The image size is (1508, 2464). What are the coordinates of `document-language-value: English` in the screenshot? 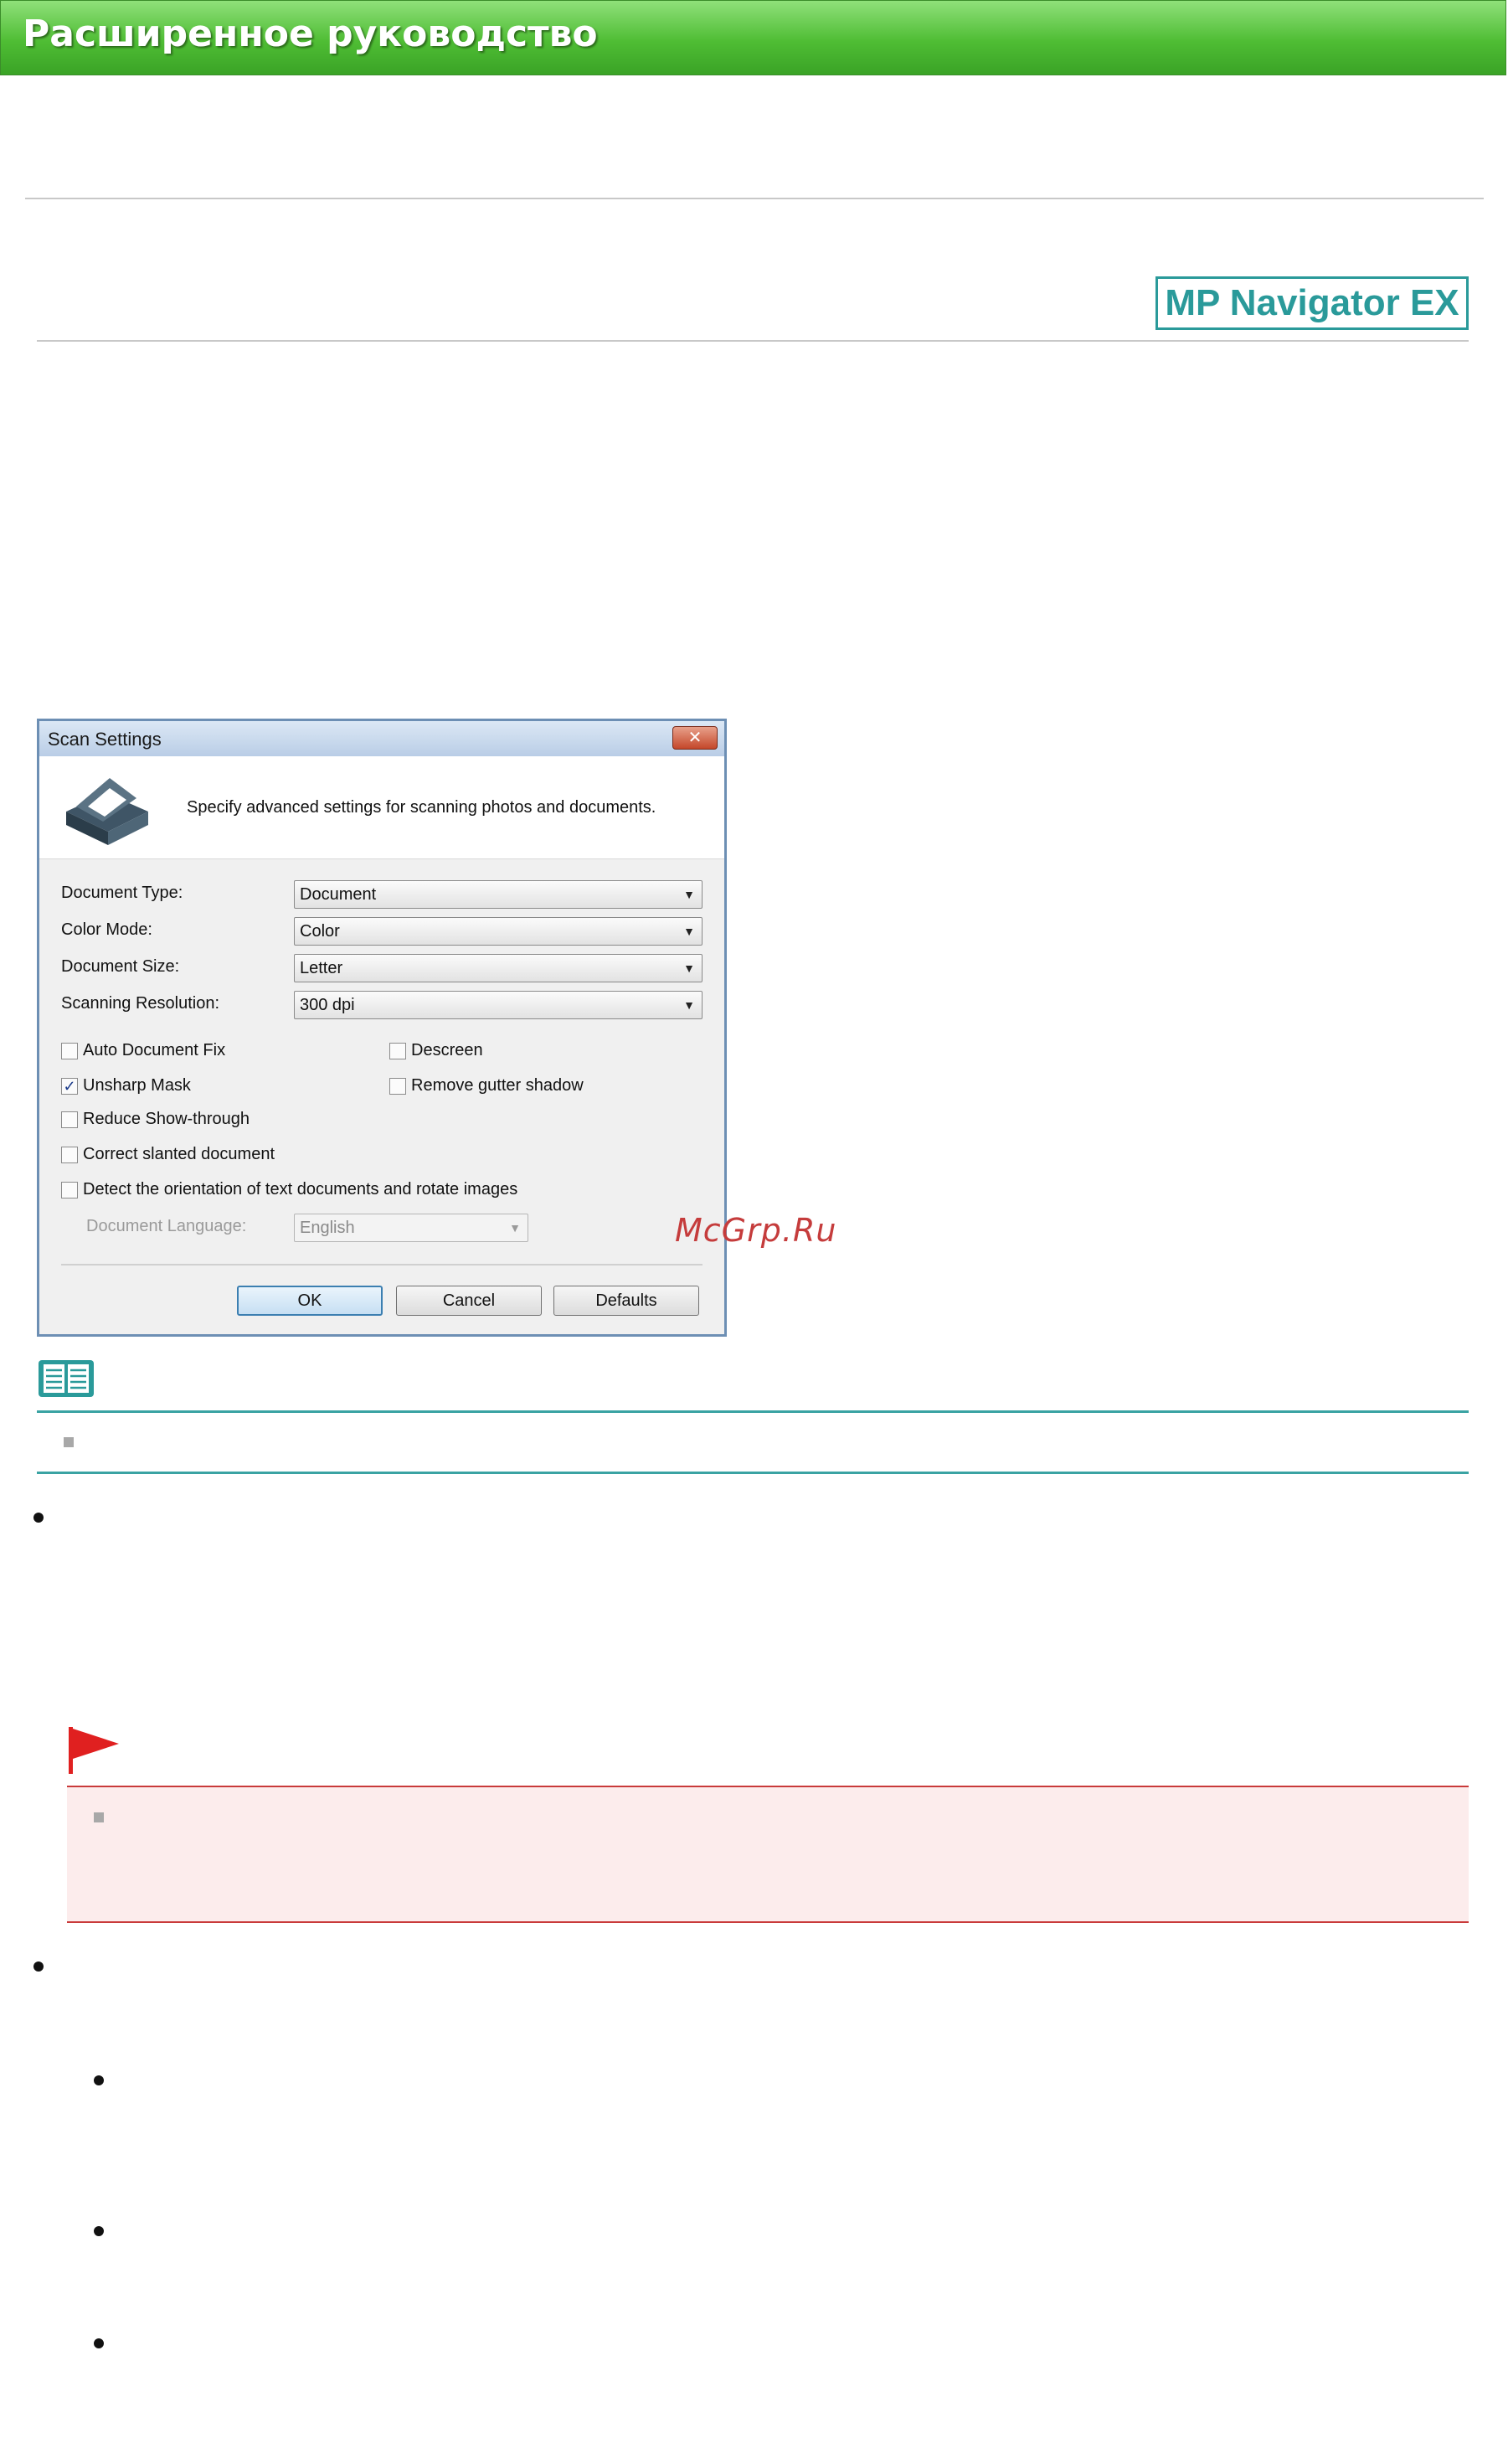 It's located at (327, 1228).